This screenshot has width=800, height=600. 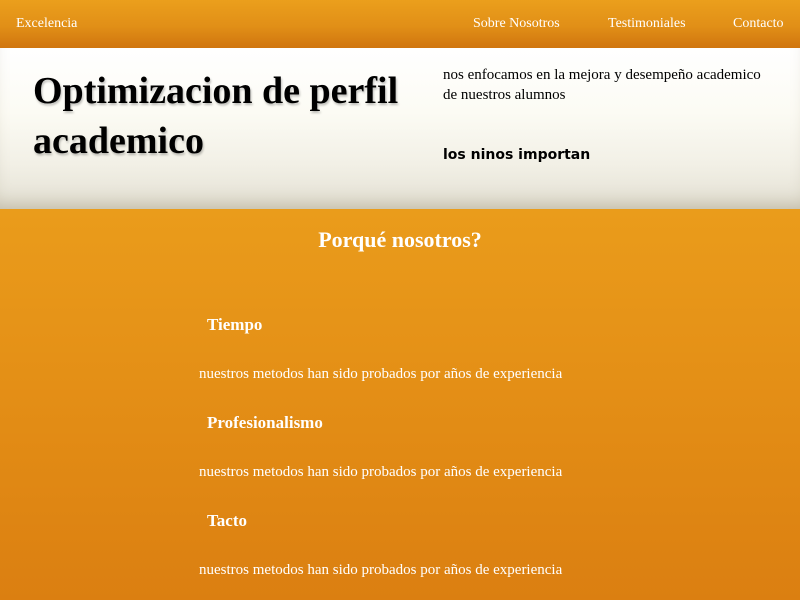 I want to click on feature-title-tiempo: Tiempo, so click(x=235, y=324).